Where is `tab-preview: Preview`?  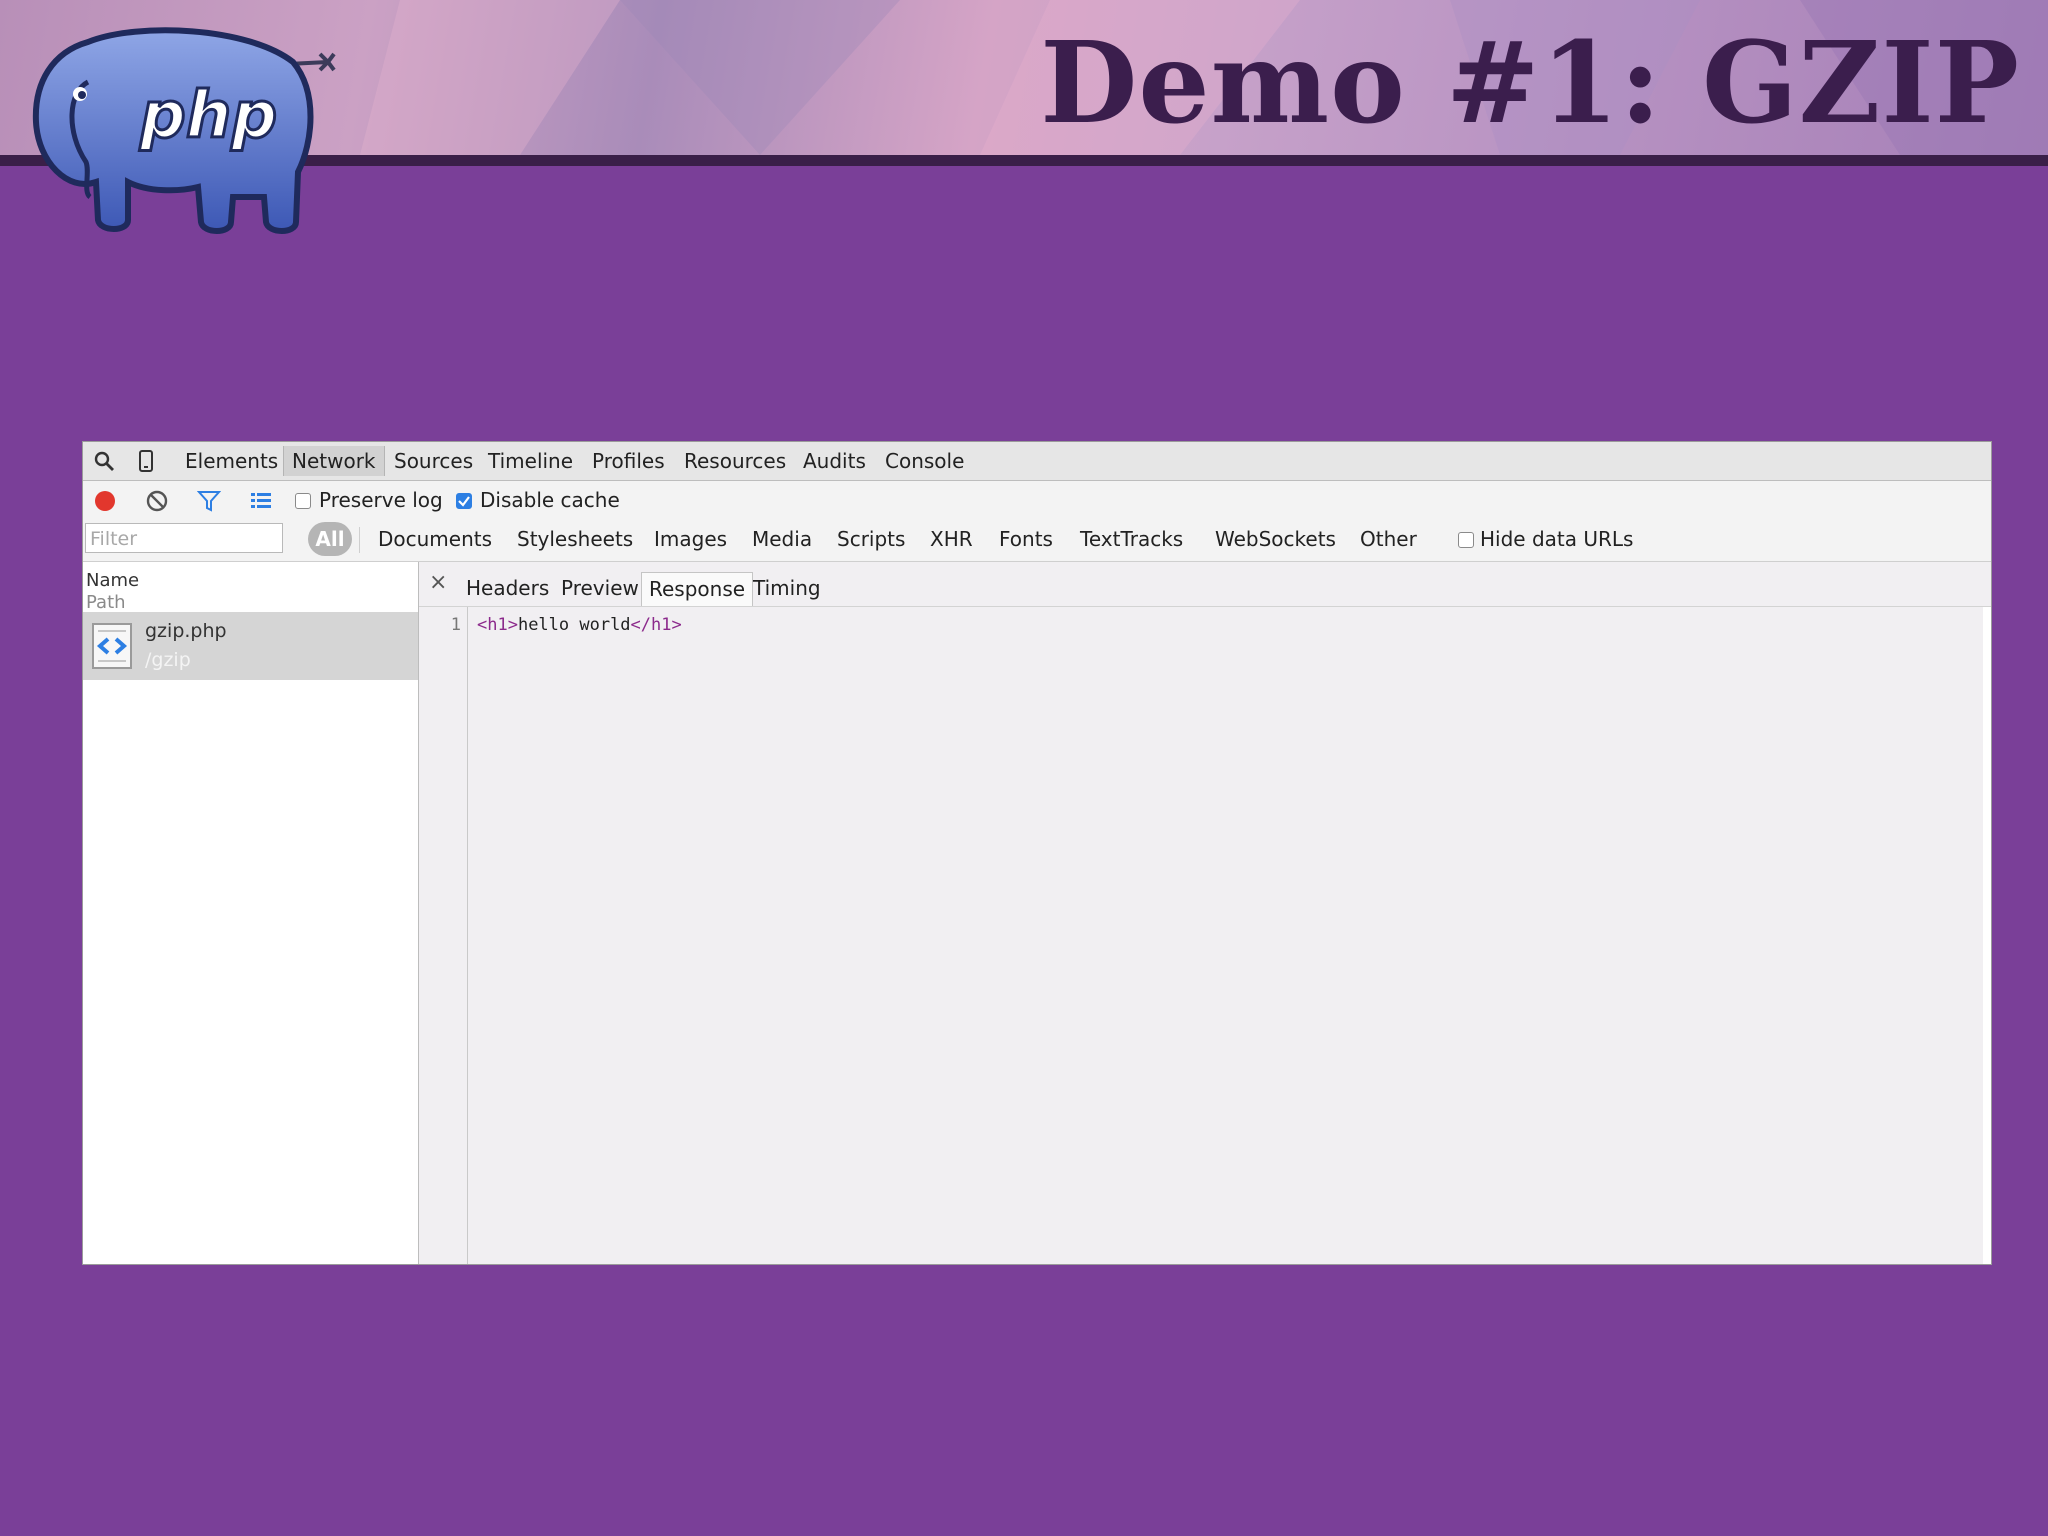
tab-preview: Preview is located at coordinates (600, 589).